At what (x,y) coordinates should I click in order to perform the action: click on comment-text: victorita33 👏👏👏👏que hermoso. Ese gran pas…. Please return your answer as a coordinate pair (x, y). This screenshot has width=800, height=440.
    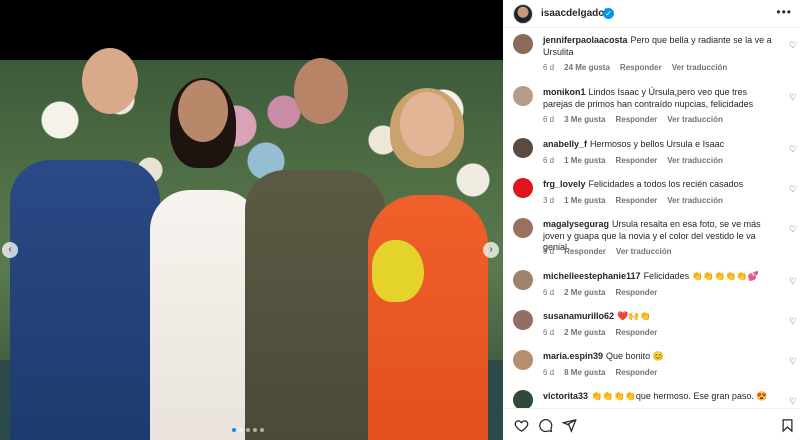
    Looking at the image, I should click on (659, 397).